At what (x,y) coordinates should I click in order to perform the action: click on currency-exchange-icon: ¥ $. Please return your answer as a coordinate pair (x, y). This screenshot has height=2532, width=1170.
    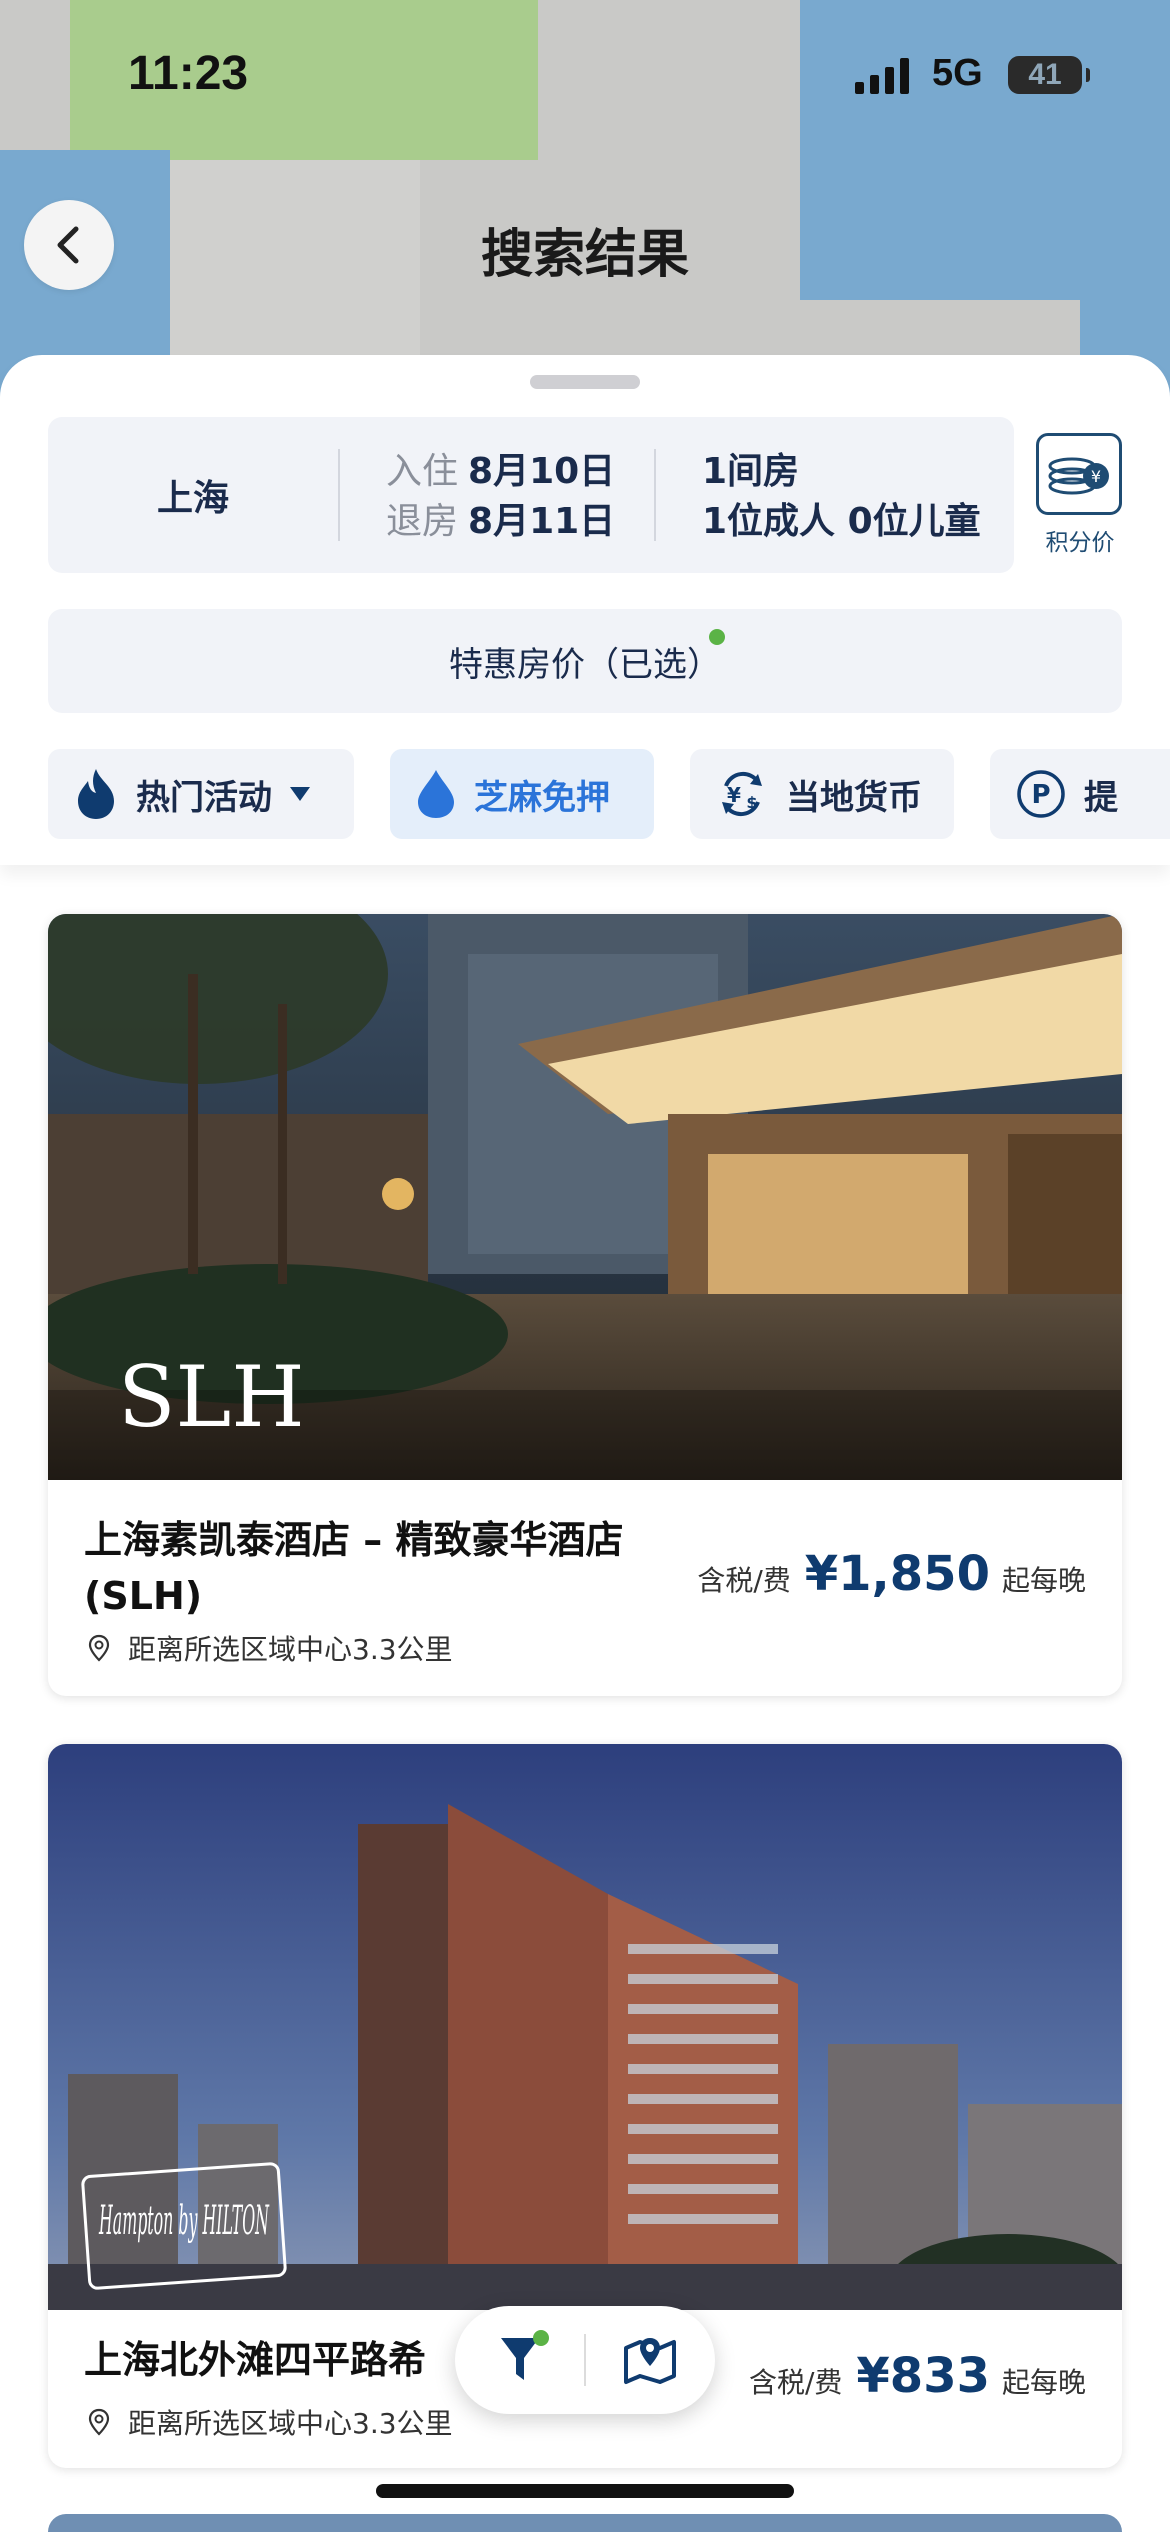
    Looking at the image, I should click on (742, 794).